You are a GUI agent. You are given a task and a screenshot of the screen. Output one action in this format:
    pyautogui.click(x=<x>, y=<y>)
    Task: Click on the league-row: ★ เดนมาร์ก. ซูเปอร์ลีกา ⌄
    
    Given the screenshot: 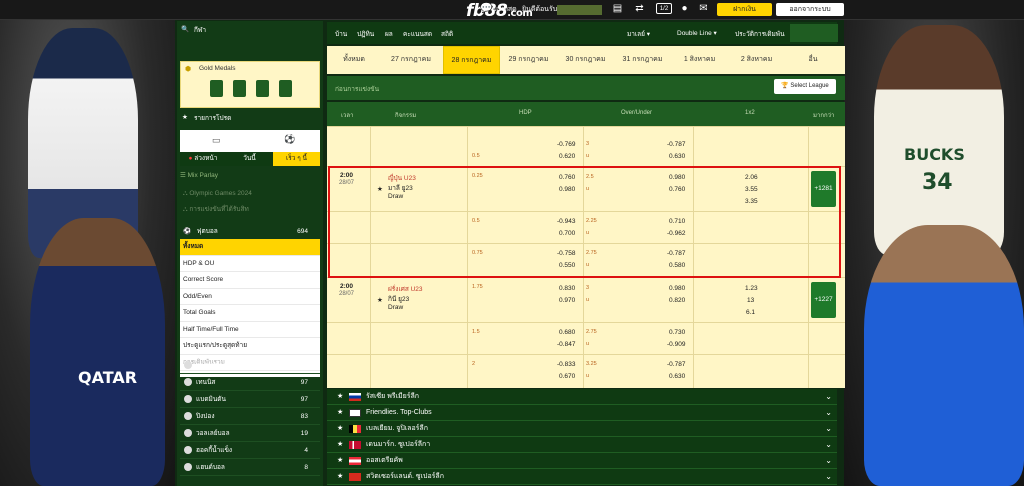 What is the action you would take?
    pyautogui.click(x=582, y=445)
    